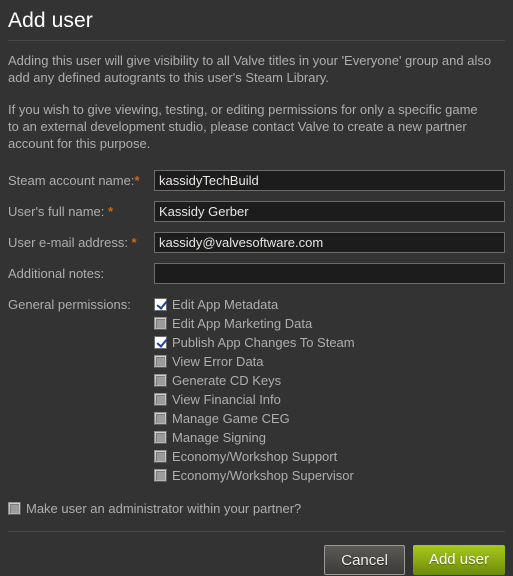 This screenshot has width=513, height=576. What do you see at coordinates (219, 437) in the screenshot?
I see `permission-label: Manage Signing` at bounding box center [219, 437].